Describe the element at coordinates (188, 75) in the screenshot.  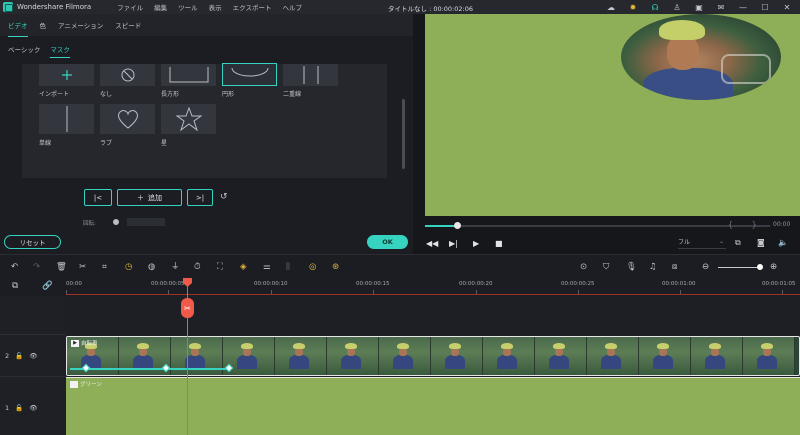
I see `mask-tile-rectangle` at that location.